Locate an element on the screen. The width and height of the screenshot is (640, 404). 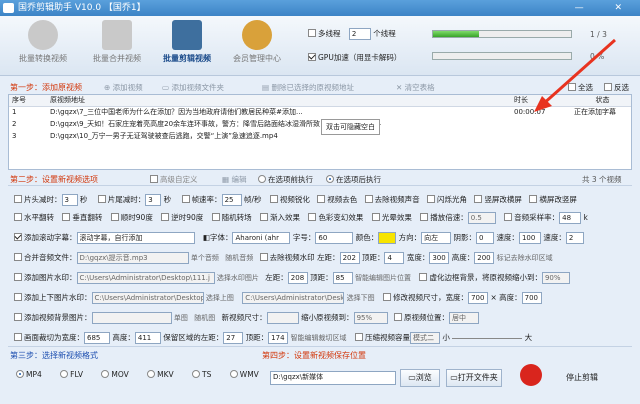
font-select: Aharoni (ahr is located at coordinates (261, 238).